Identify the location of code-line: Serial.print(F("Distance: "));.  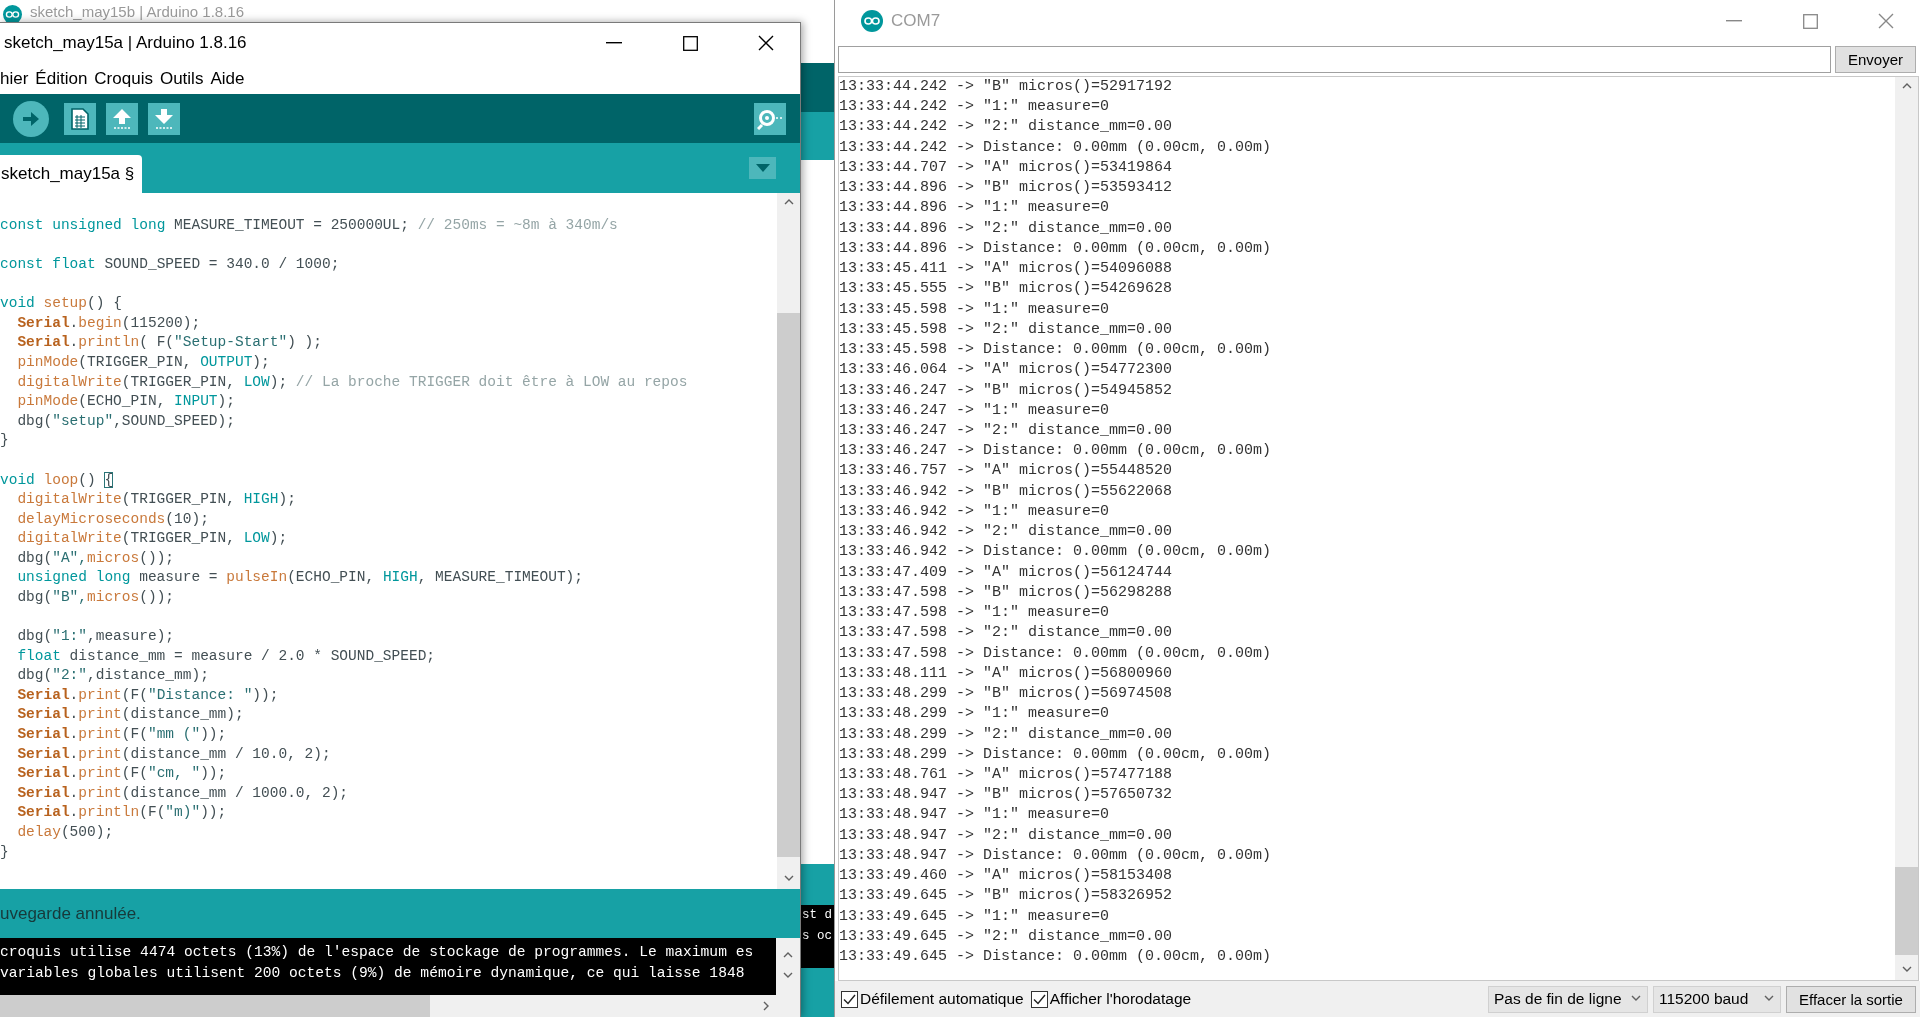
(148, 695).